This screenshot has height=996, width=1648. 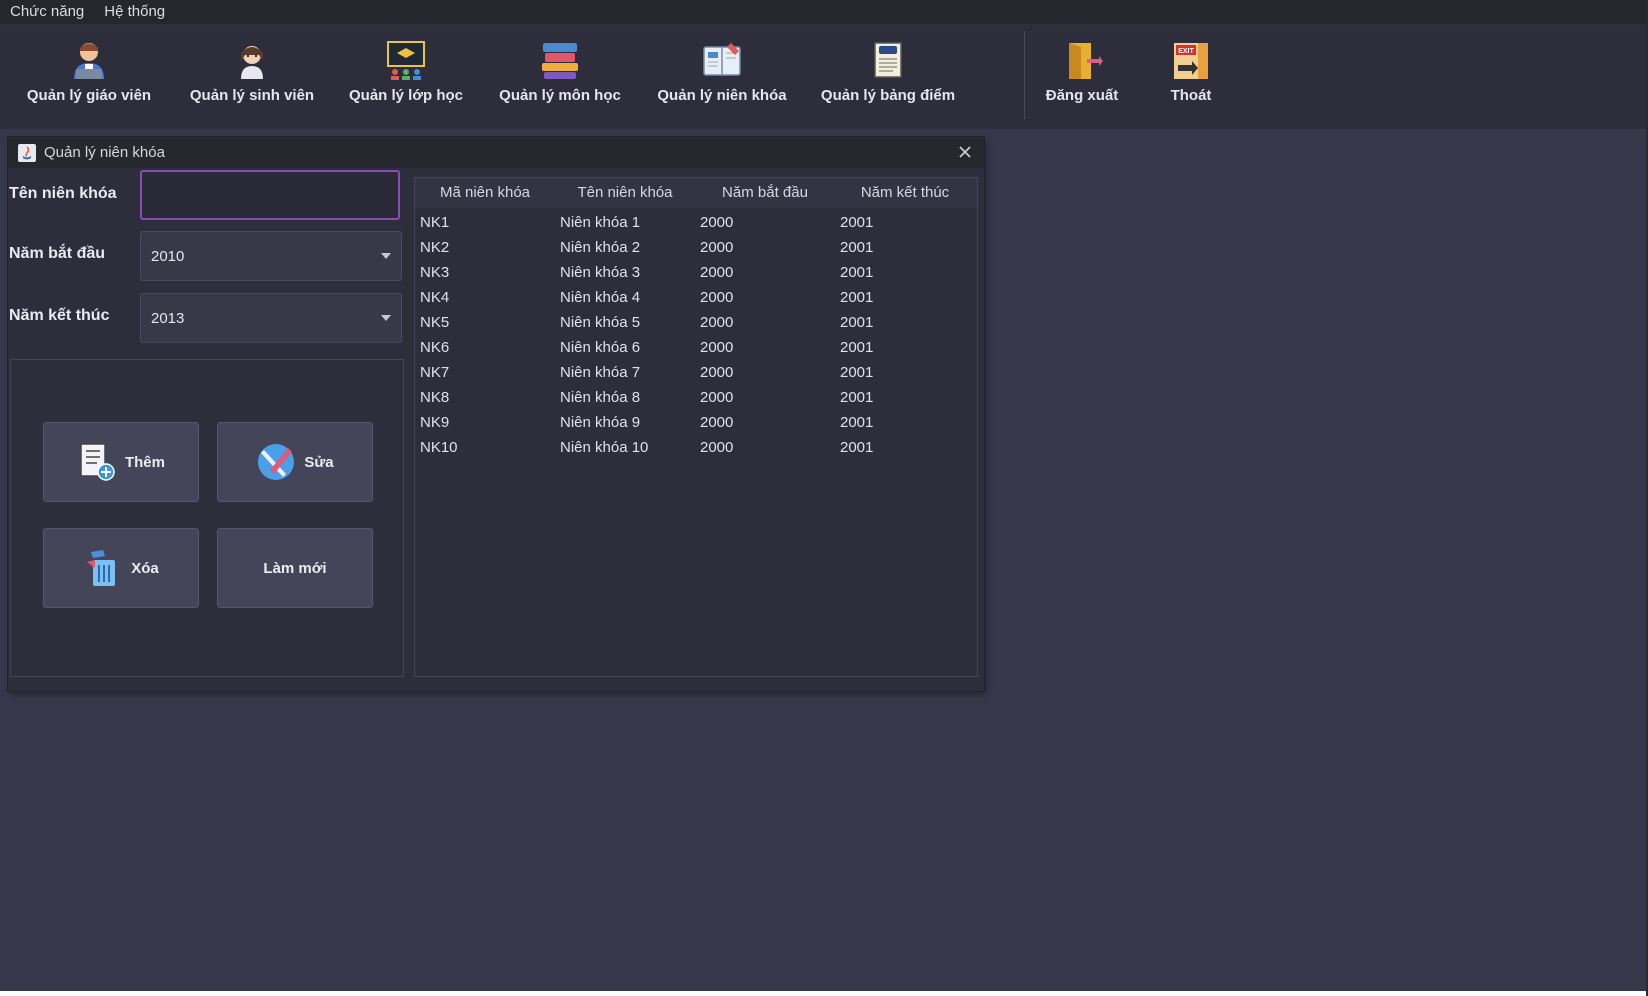 I want to click on toolbar-transcript-label: Quản lý bảng điểm, so click(x=888, y=95).